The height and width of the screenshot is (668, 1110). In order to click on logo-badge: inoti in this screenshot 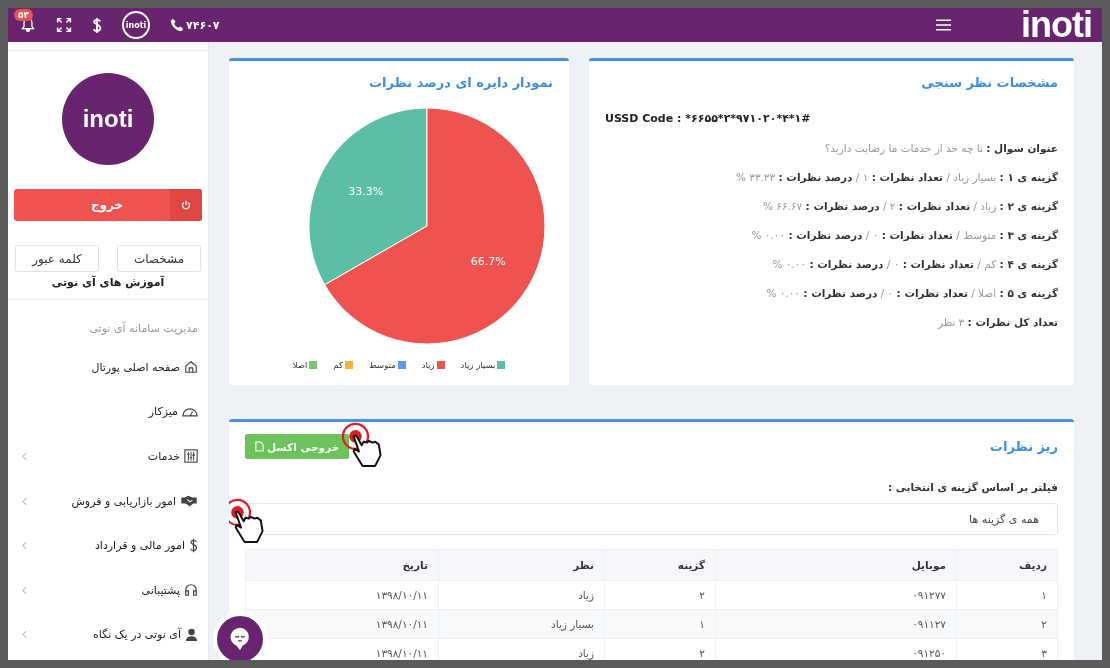, I will do `click(136, 25)`.